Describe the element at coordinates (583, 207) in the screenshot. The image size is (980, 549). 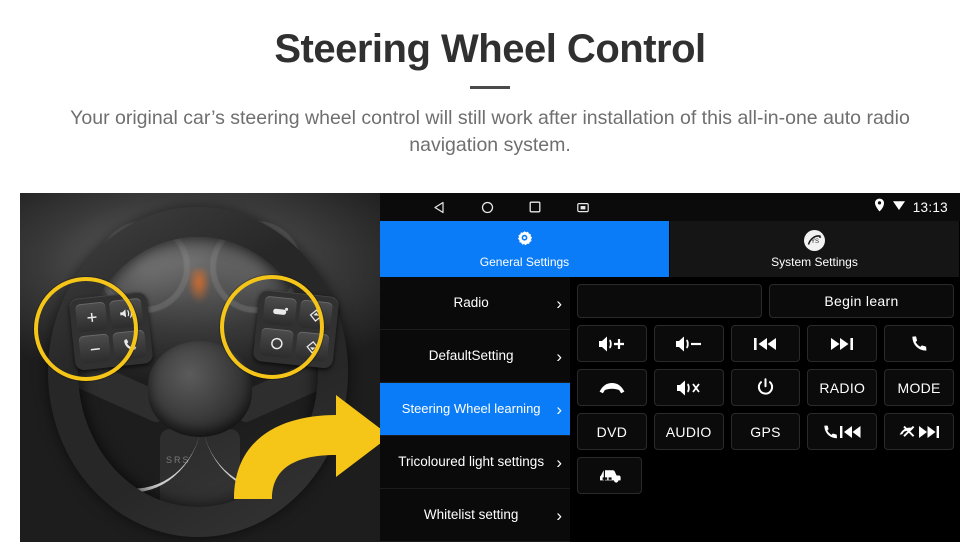
I see `screenshot-icon` at that location.